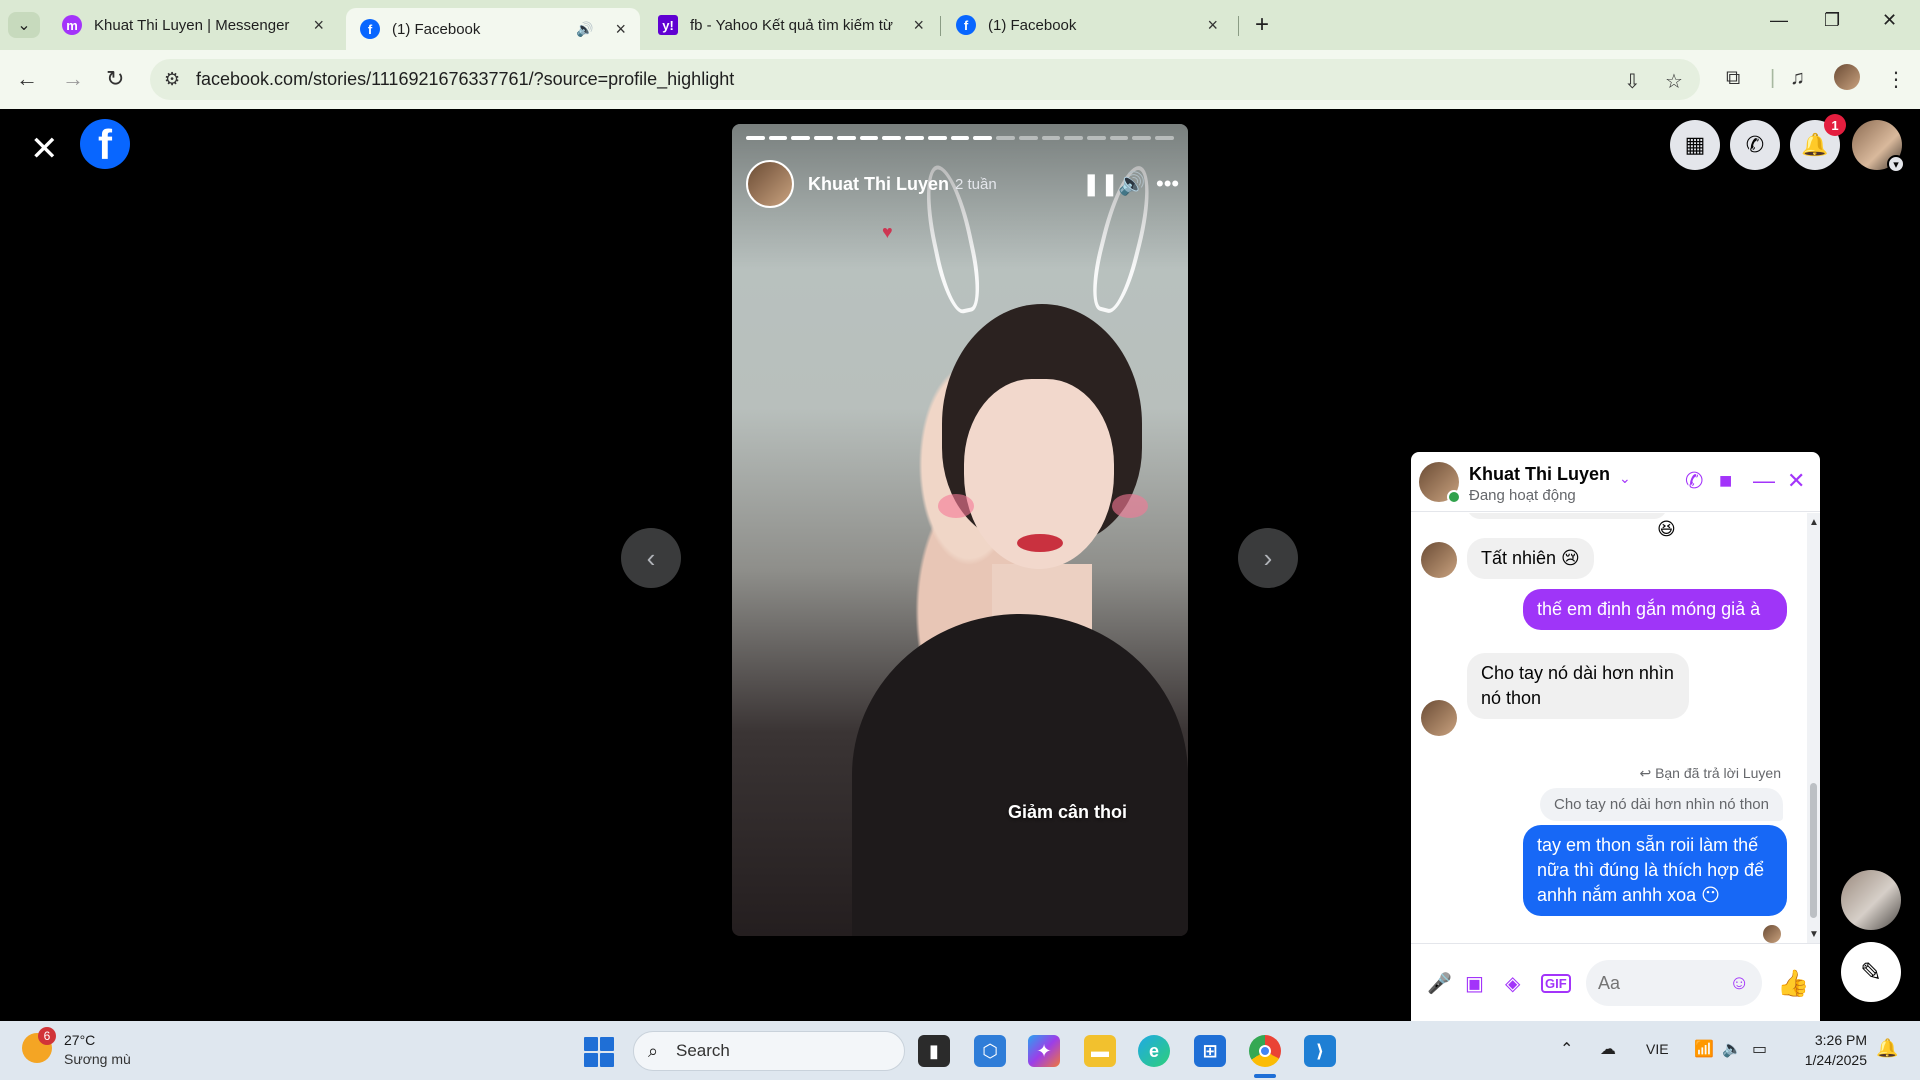 This screenshot has height=1080, width=1920. I want to click on chevron-down-icon: ⌄, so click(1625, 478).